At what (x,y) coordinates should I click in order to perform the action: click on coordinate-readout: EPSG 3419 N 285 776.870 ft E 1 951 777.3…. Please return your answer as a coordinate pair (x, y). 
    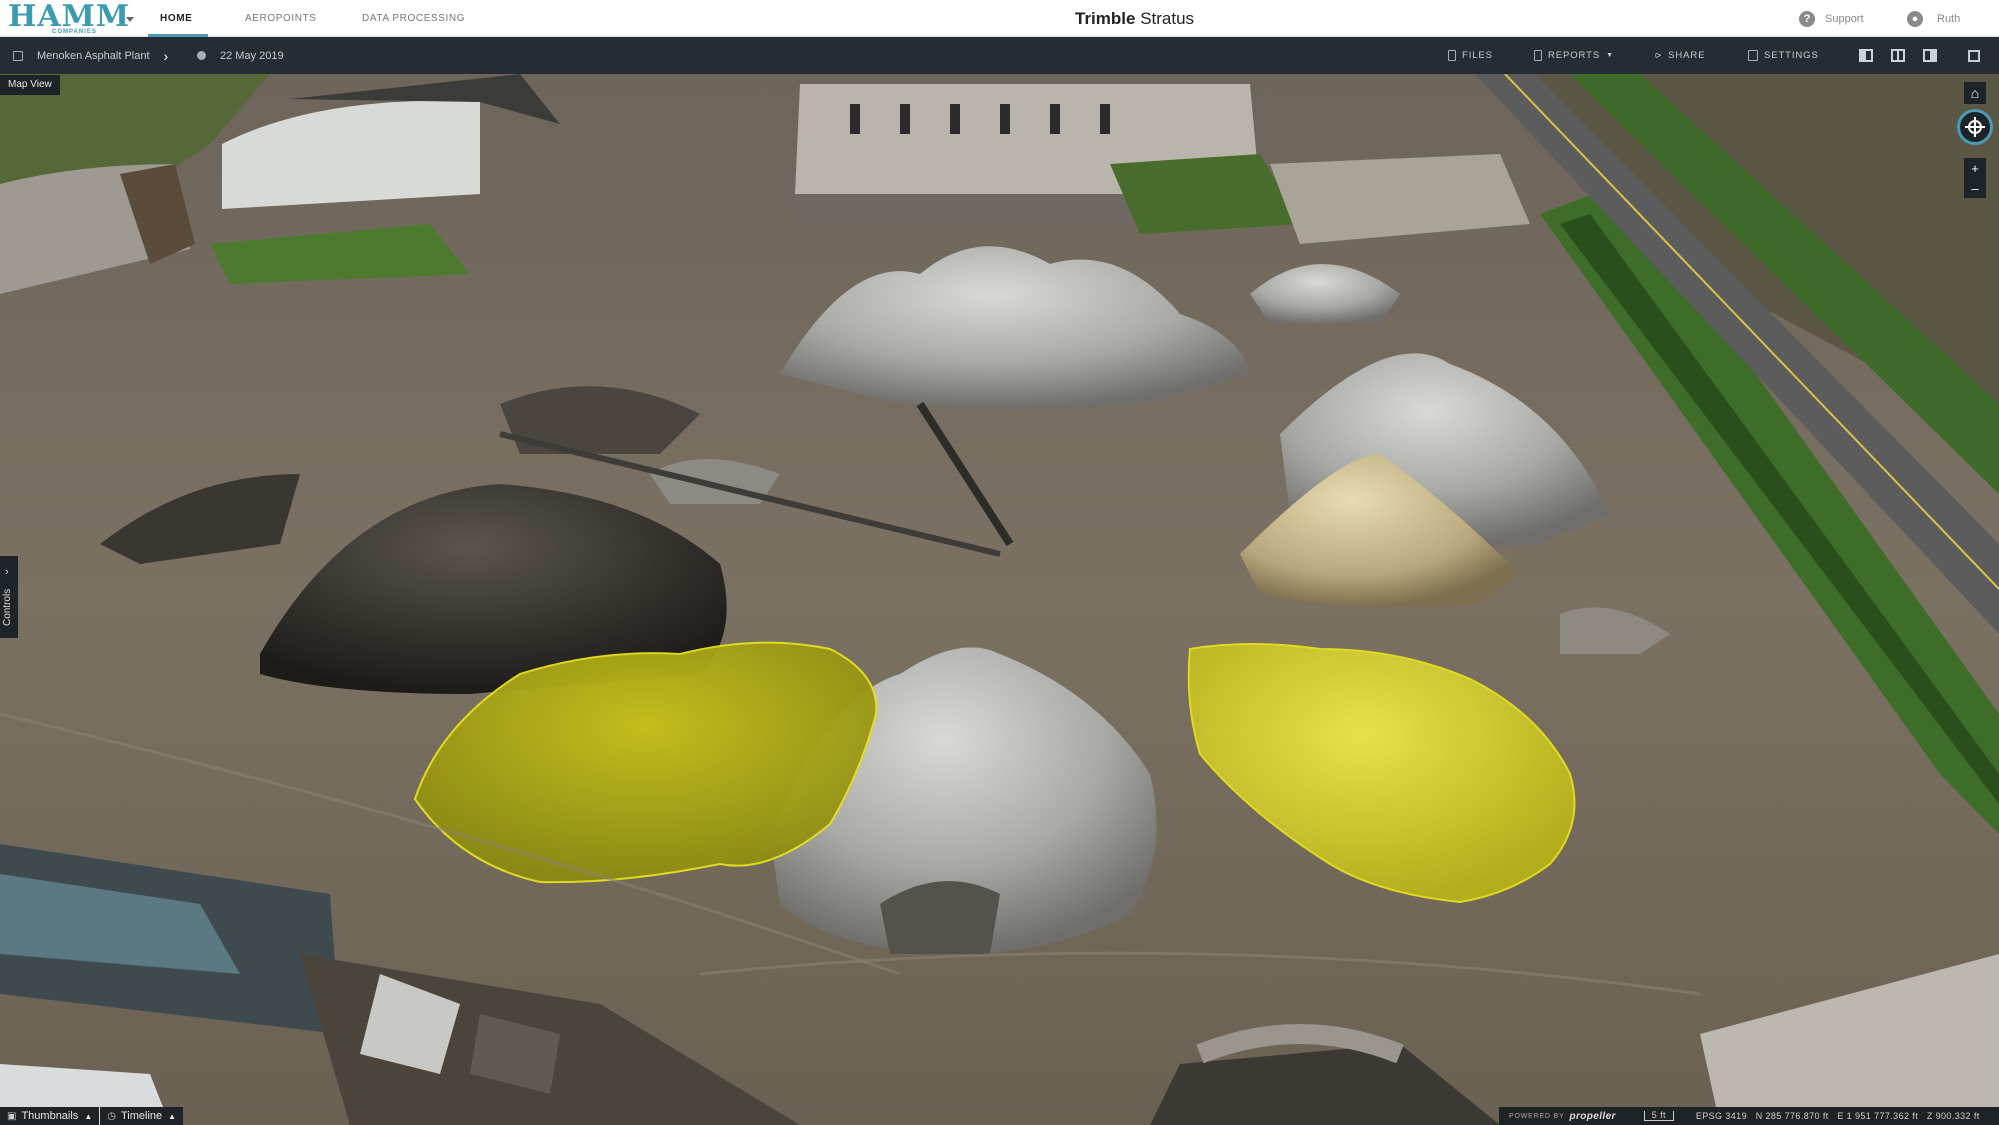
    Looking at the image, I should click on (1838, 1116).